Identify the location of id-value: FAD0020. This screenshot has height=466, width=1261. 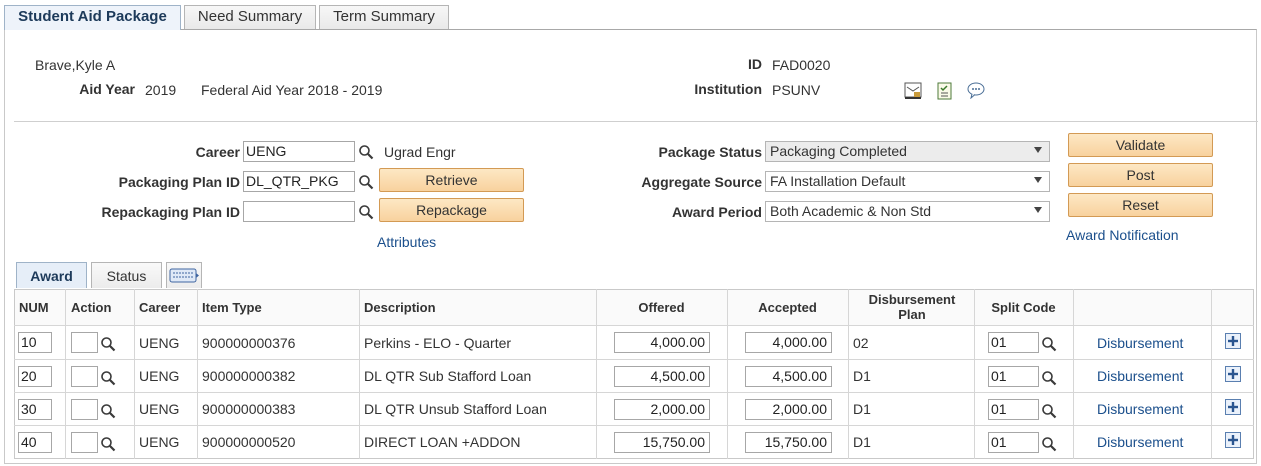
(801, 65).